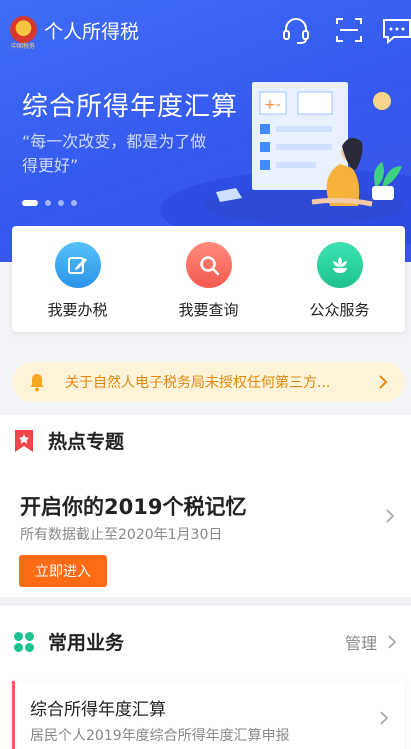 The width and height of the screenshot is (411, 749). I want to click on banner-quote: “每一次改变，都是为了做得更好”, so click(114, 153).